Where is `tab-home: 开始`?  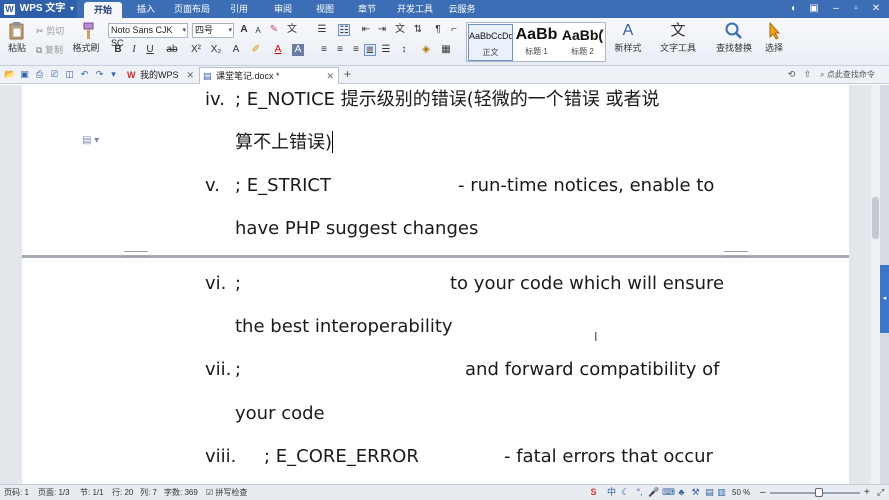 tab-home: 开始 is located at coordinates (103, 10).